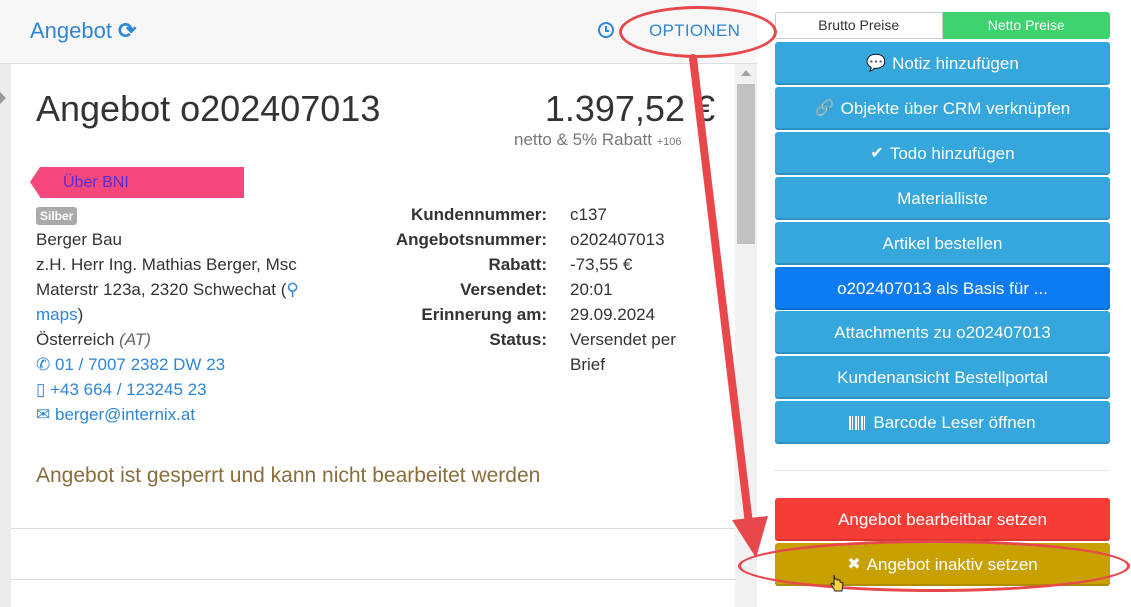 The image size is (1131, 607). Describe the element at coordinates (877, 153) in the screenshot. I see `check-icon: ✔` at that location.